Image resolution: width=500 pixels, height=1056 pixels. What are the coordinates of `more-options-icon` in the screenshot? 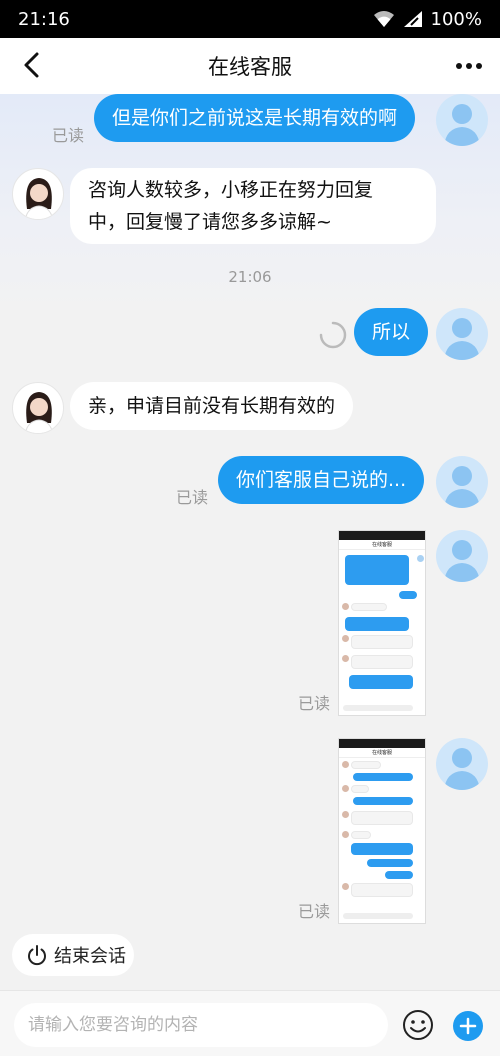 It's located at (469, 66).